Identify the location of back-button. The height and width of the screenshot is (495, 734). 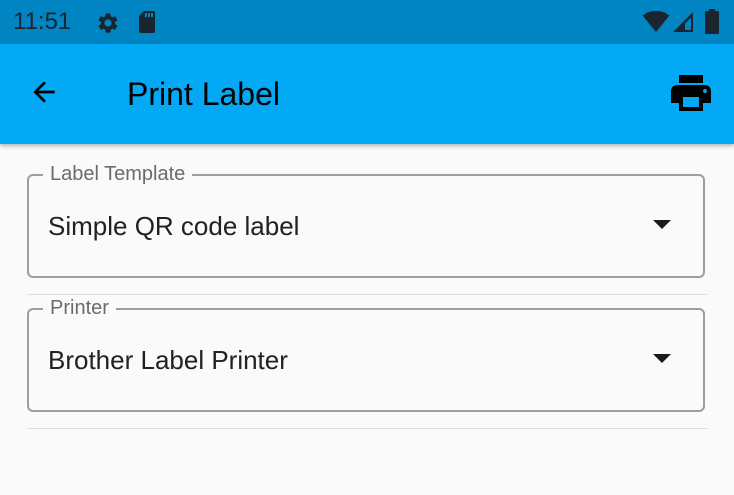
(44, 94).